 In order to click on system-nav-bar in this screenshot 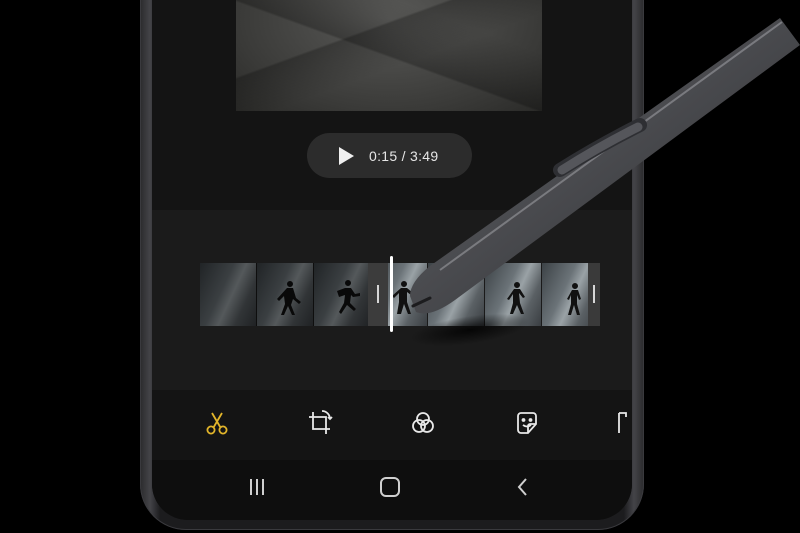, I will do `click(392, 490)`.